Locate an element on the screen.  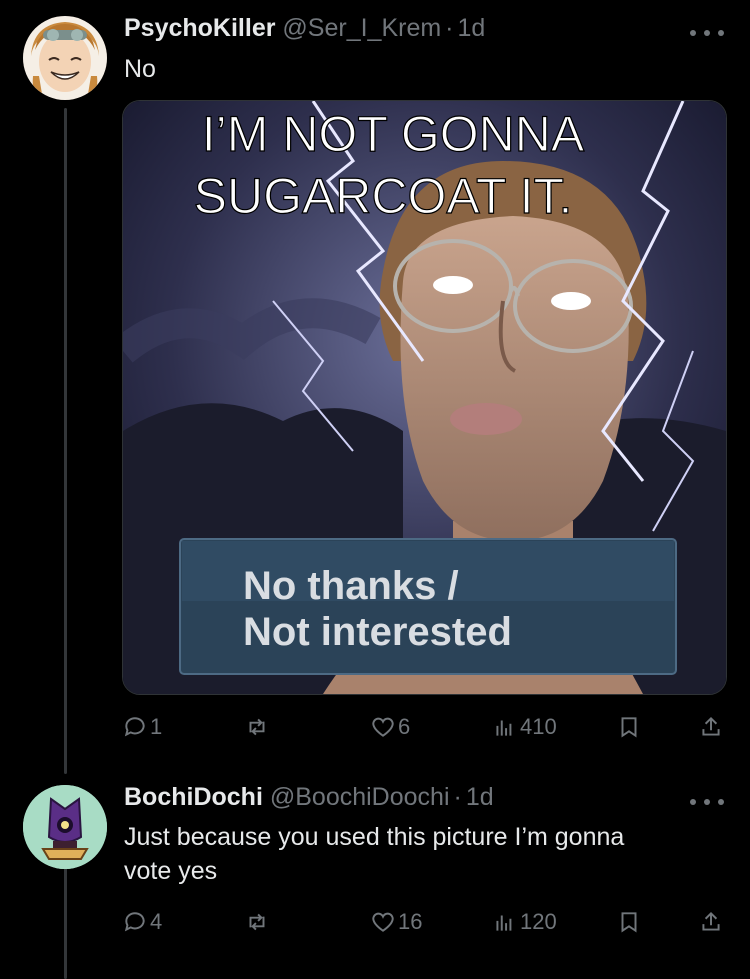
views-button: 410 is located at coordinates (524, 727).